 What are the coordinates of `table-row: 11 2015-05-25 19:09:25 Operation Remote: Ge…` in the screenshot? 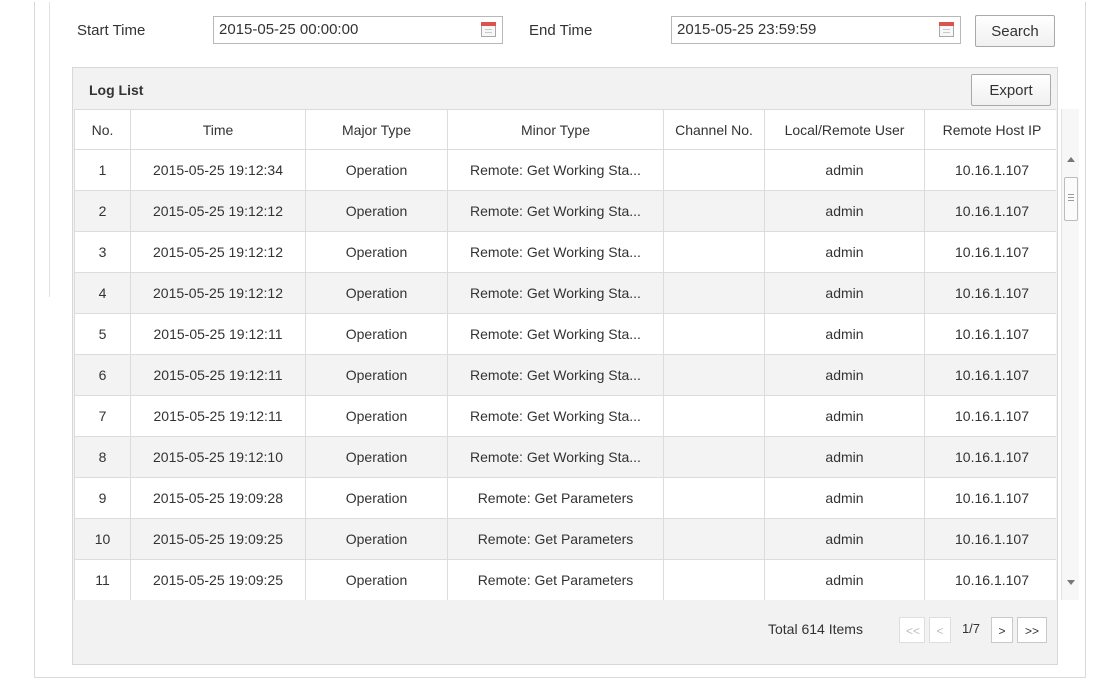 It's located at (565, 579).